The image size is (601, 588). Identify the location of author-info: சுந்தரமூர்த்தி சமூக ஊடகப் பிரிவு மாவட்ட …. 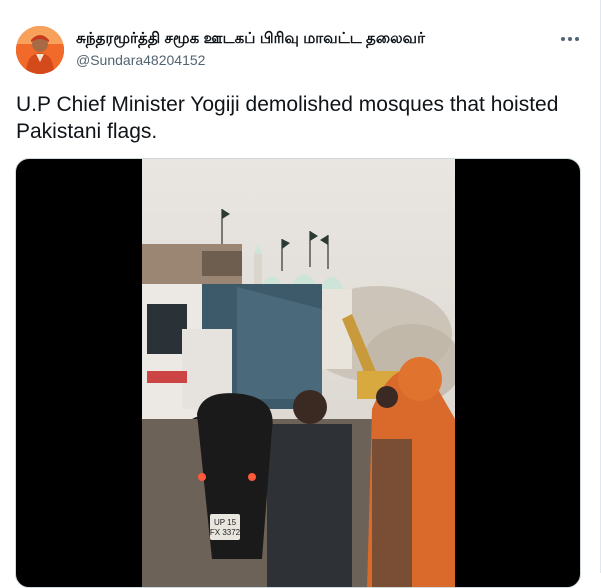
(311, 39).